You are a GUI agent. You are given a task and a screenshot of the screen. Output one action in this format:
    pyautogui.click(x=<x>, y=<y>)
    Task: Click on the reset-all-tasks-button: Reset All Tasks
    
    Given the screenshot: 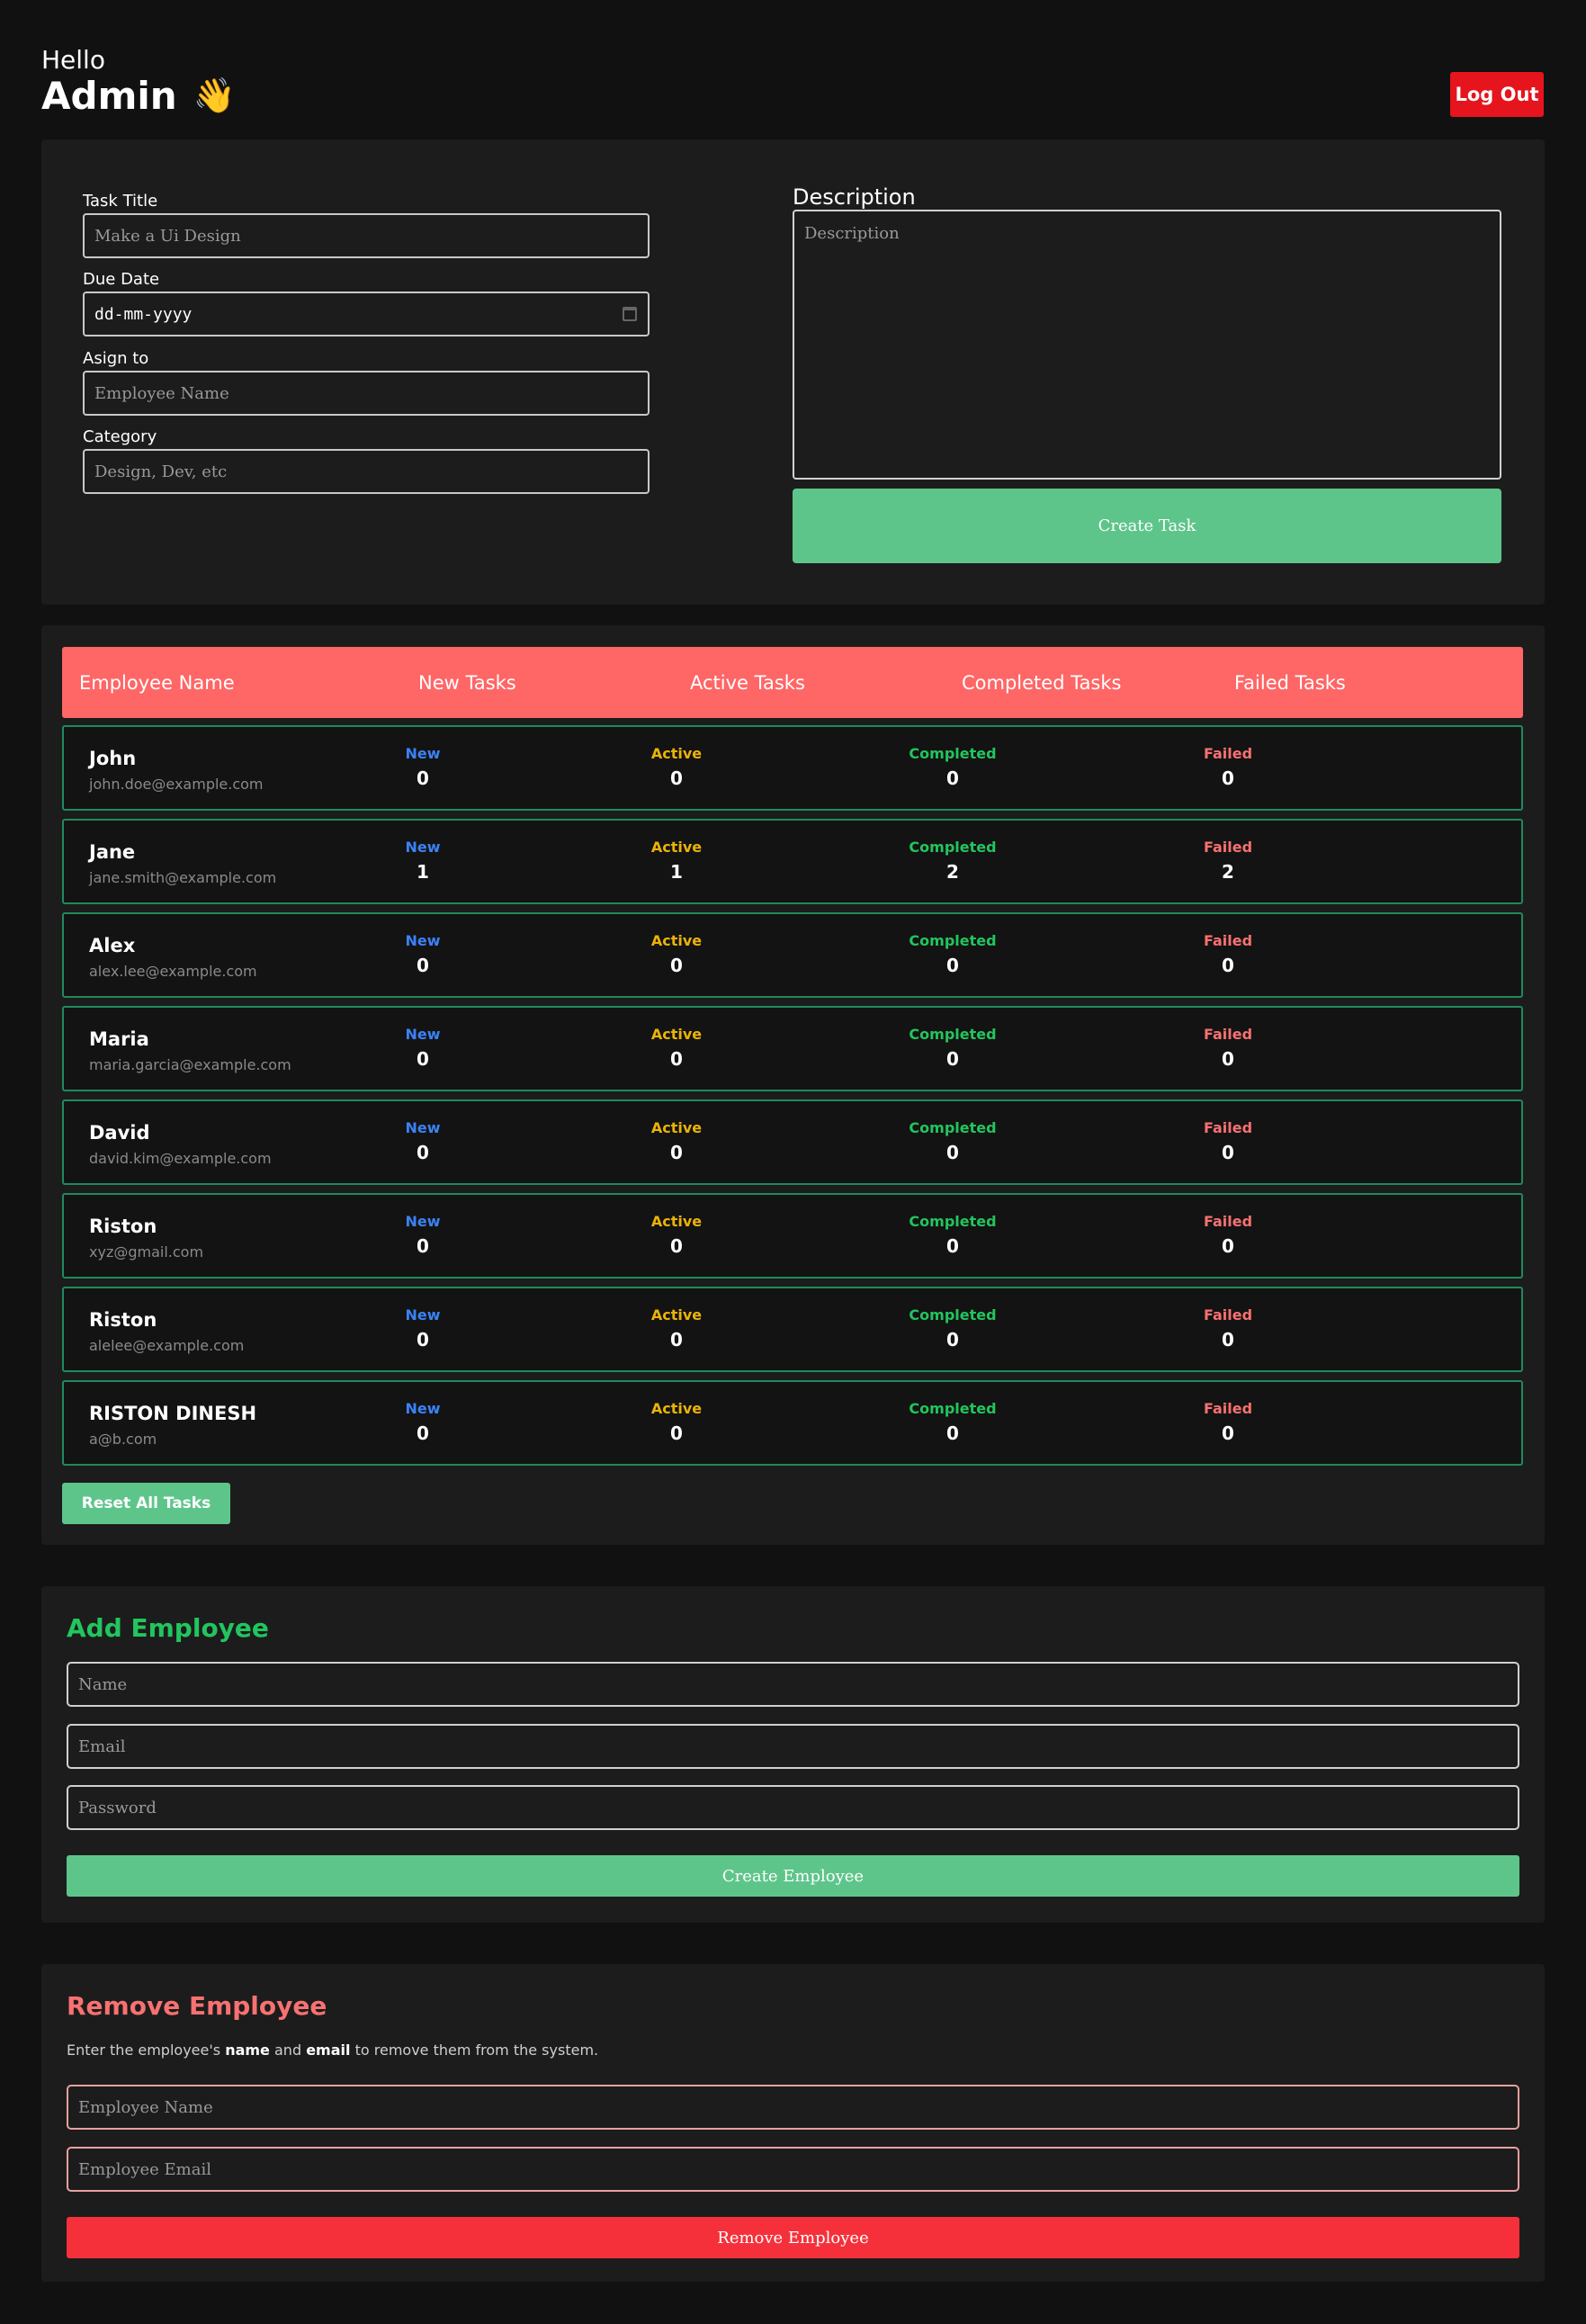 What is the action you would take?
    pyautogui.click(x=146, y=1503)
    